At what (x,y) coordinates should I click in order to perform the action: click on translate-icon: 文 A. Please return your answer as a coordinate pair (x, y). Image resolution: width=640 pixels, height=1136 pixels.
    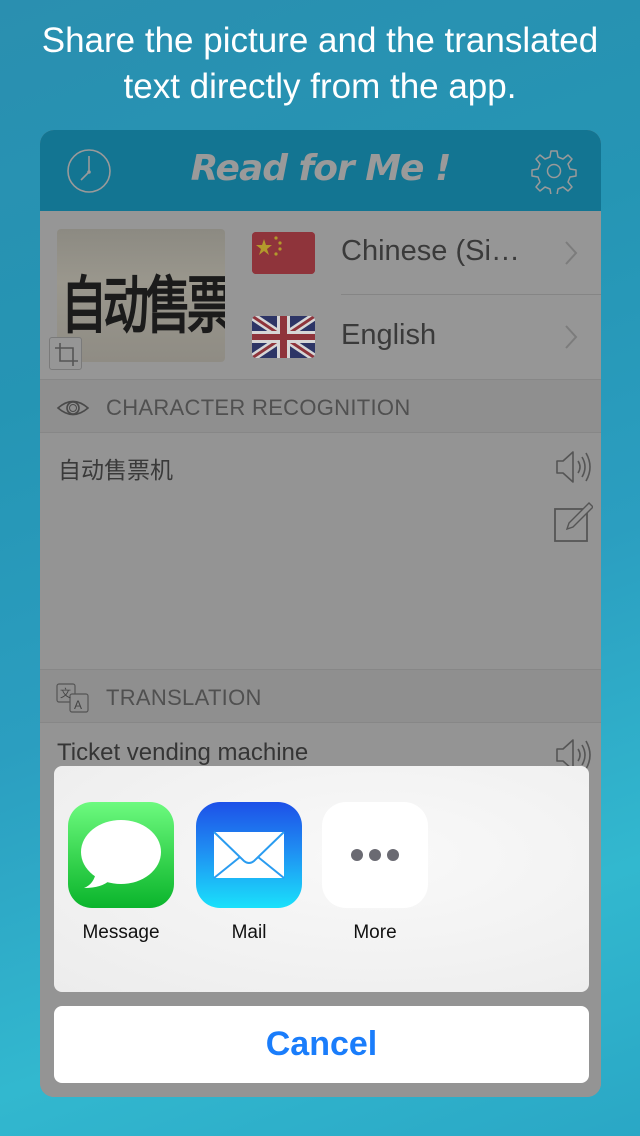
    Looking at the image, I should click on (72, 698).